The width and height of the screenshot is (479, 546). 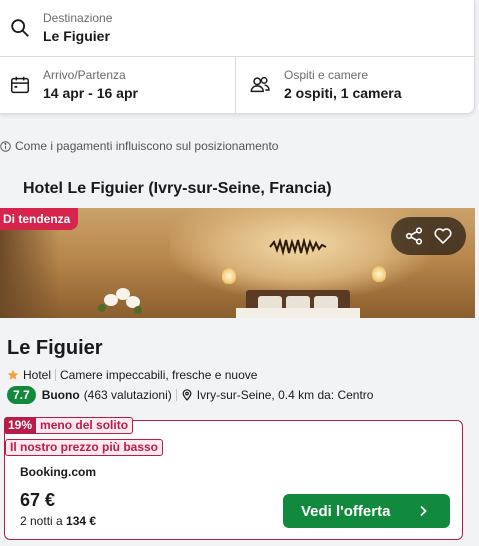 What do you see at coordinates (38, 500) in the screenshot?
I see `offer-price: 67 €` at bounding box center [38, 500].